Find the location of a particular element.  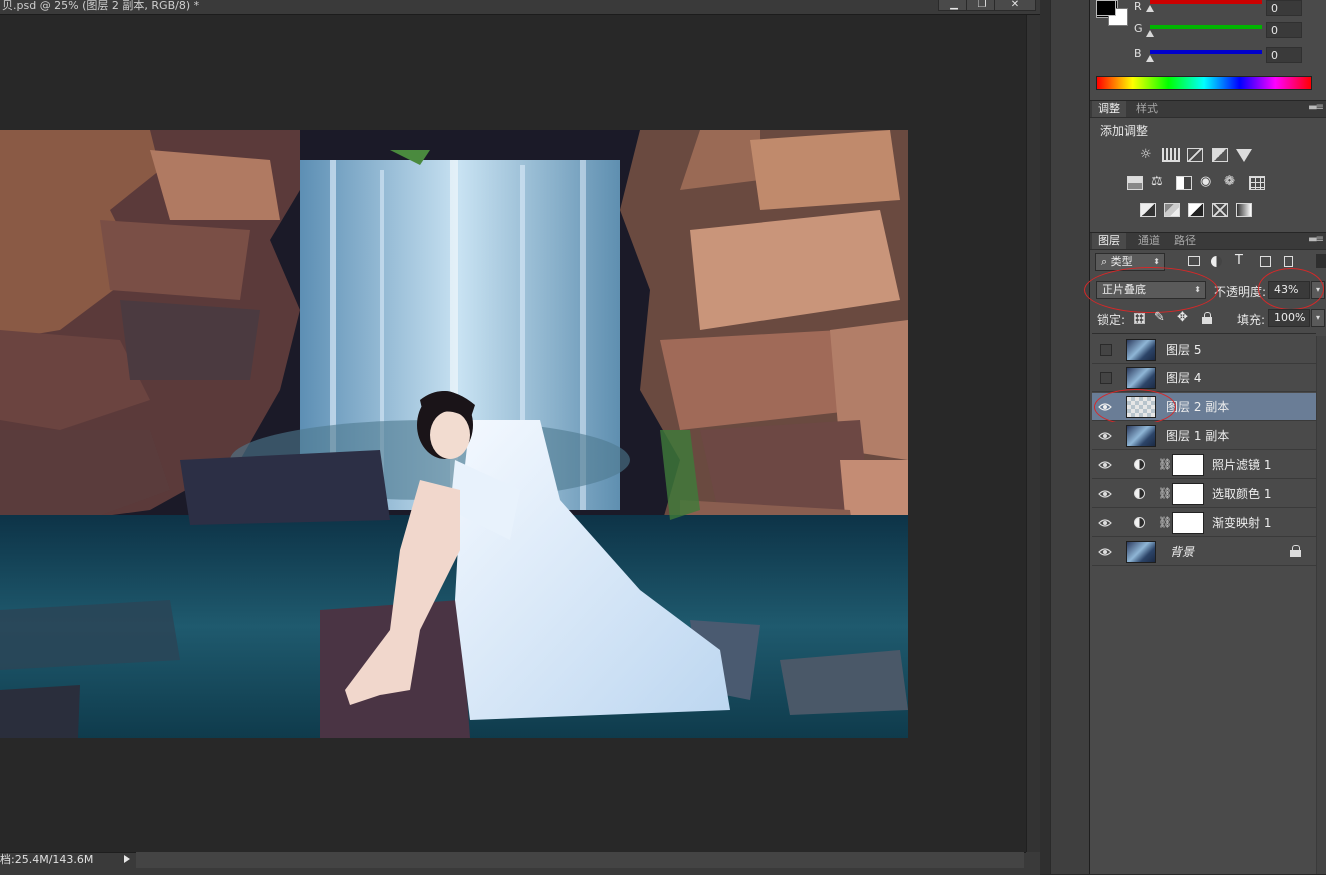

collapsed-panel-dock is located at coordinates (1070, 437).